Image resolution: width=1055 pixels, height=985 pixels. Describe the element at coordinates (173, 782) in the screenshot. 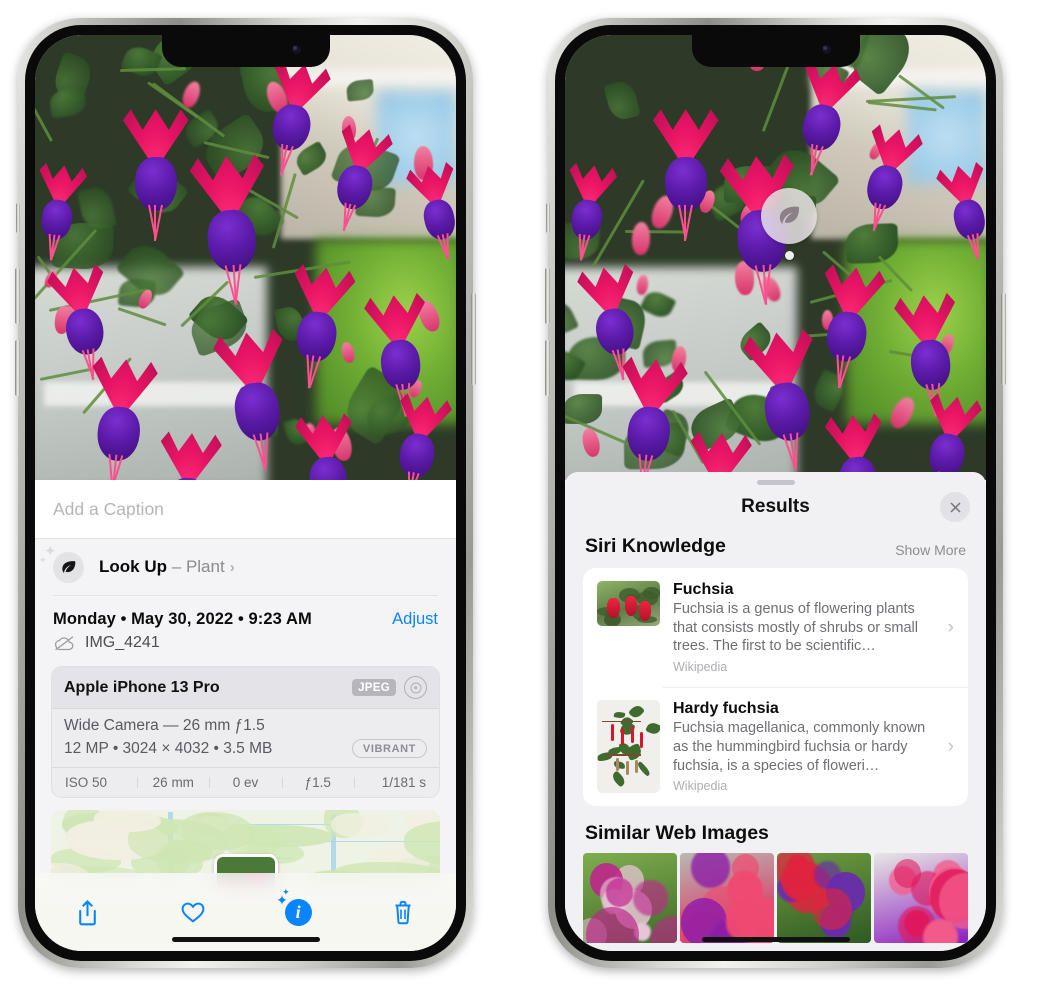

I see `exif-cell-1: 26 mm` at that location.